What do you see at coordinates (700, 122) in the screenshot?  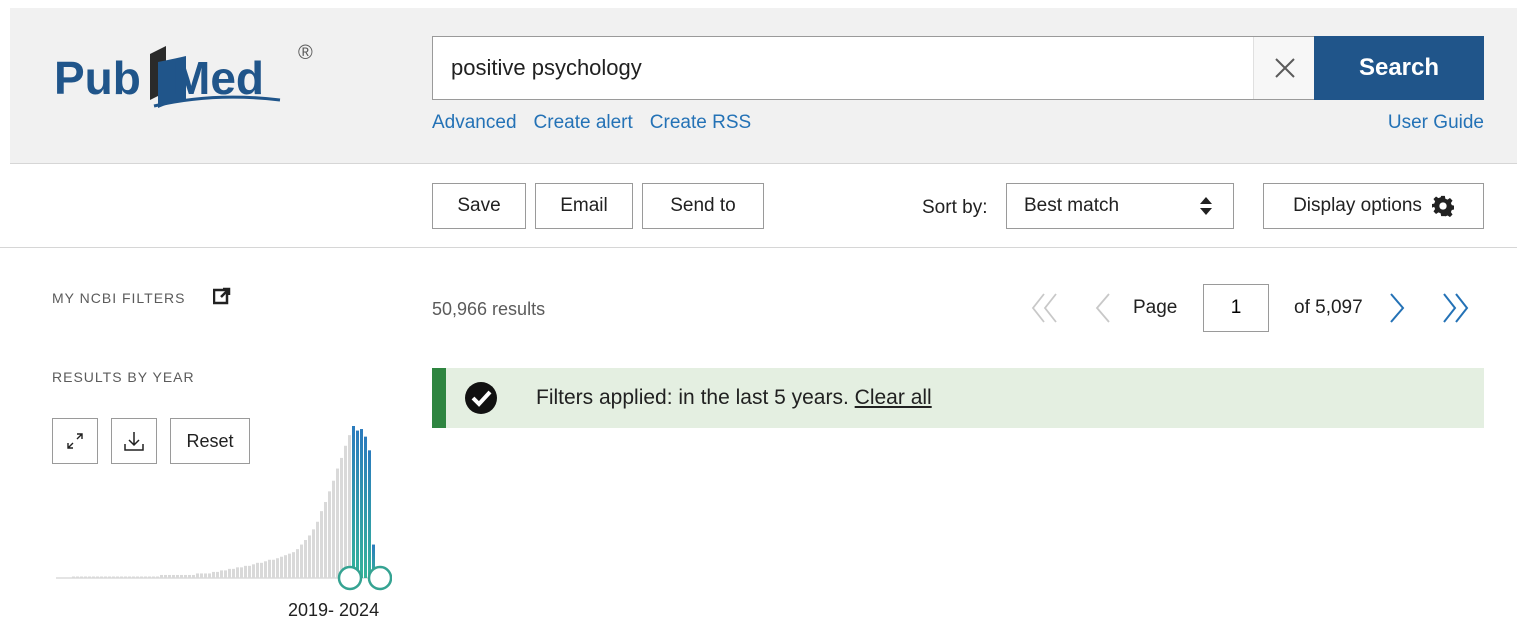 I see `create-rss-link: Create RSS` at bounding box center [700, 122].